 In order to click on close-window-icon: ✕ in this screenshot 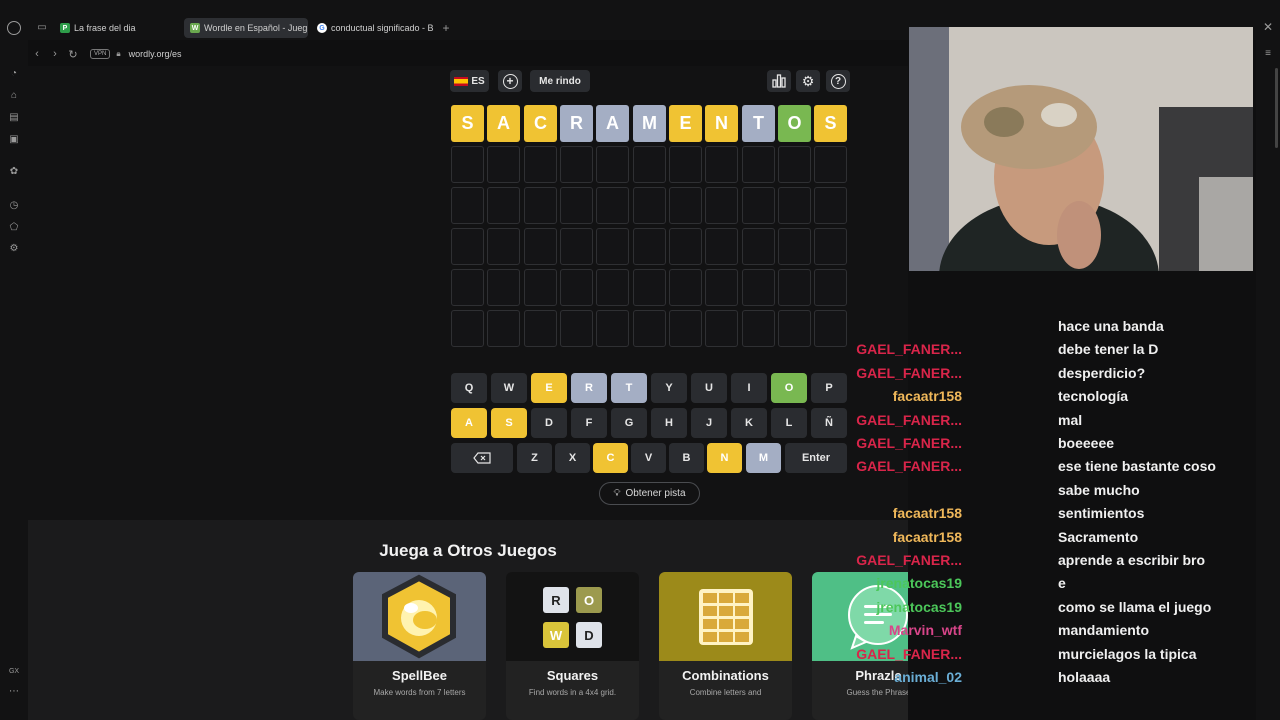, I will do `click(1268, 27)`.